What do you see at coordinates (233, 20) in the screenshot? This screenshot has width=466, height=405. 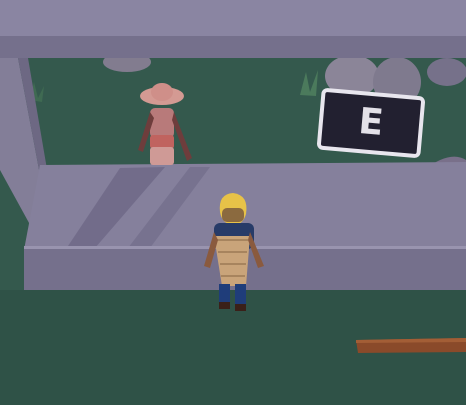 I see `wall-top-beam` at bounding box center [233, 20].